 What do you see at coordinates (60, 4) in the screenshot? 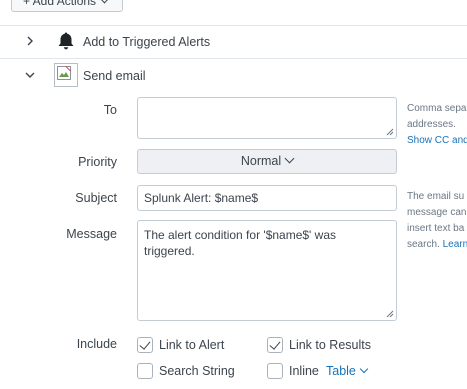
I see `add-actions-label: + Add Actions` at bounding box center [60, 4].